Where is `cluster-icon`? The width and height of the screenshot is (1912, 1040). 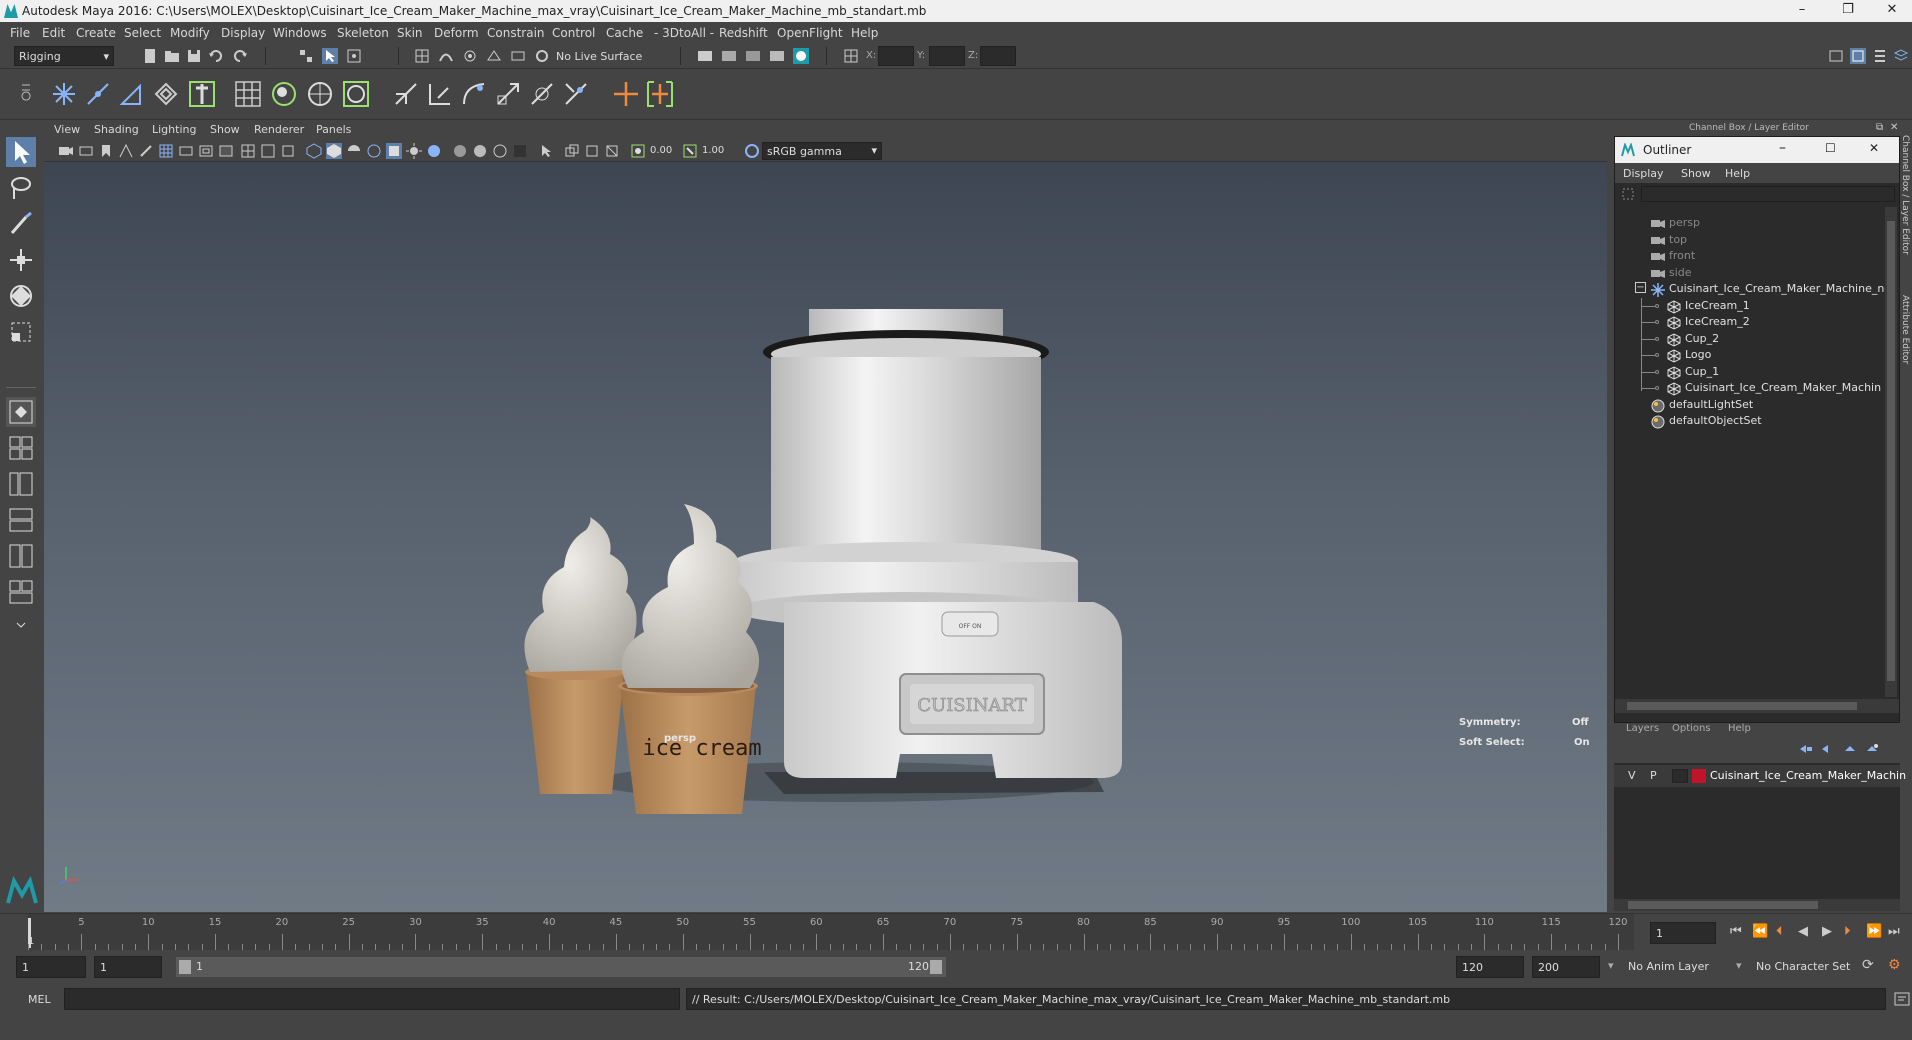
cluster-icon is located at coordinates (284, 94).